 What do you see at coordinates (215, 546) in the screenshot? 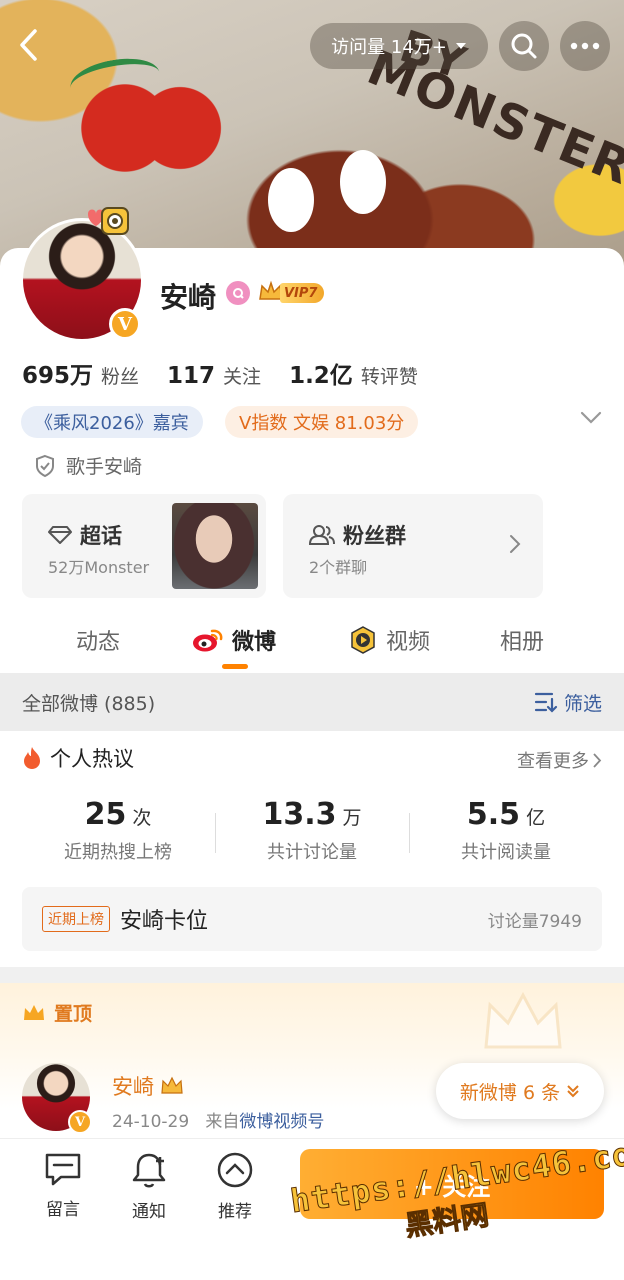
I see `super-topic-photo` at bounding box center [215, 546].